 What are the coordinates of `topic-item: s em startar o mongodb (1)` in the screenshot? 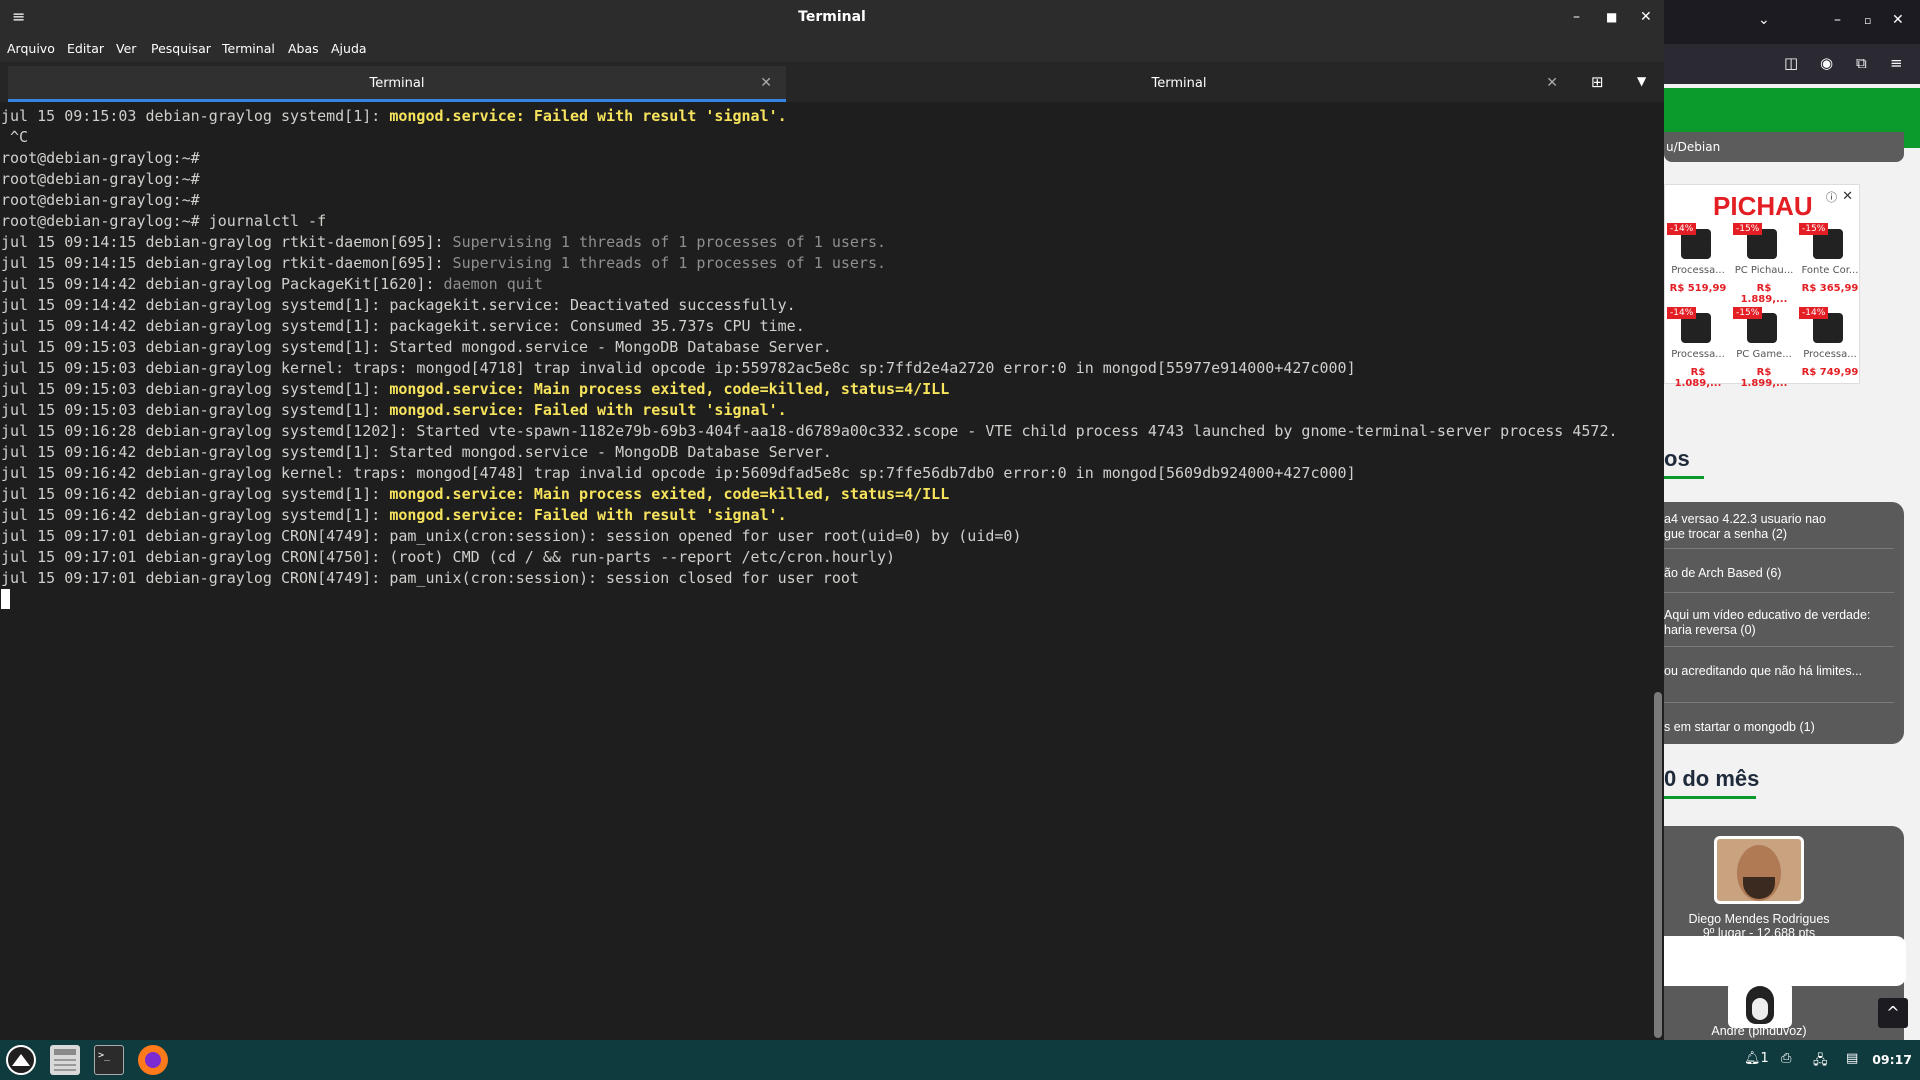 It's located at (1779, 727).